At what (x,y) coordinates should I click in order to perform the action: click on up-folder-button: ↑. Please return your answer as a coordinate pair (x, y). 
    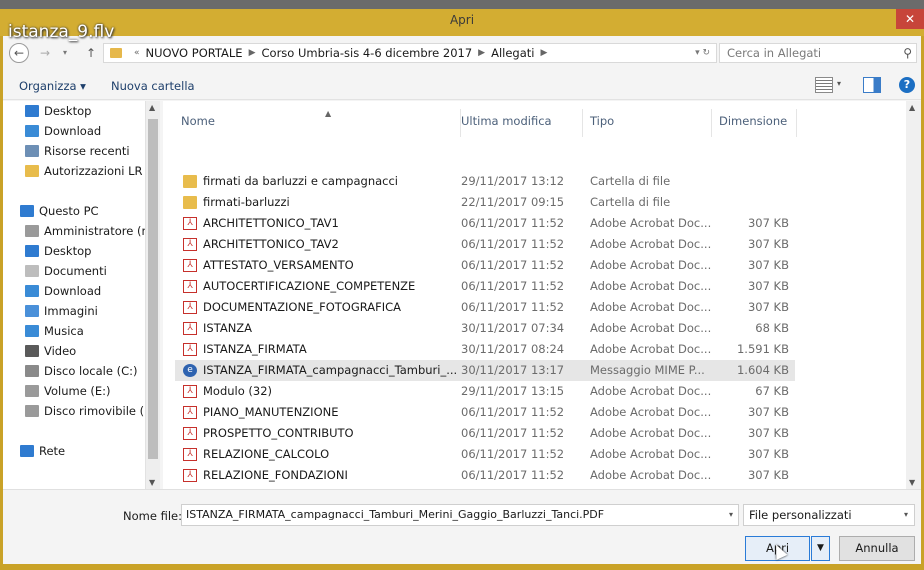
    Looking at the image, I should click on (91, 53).